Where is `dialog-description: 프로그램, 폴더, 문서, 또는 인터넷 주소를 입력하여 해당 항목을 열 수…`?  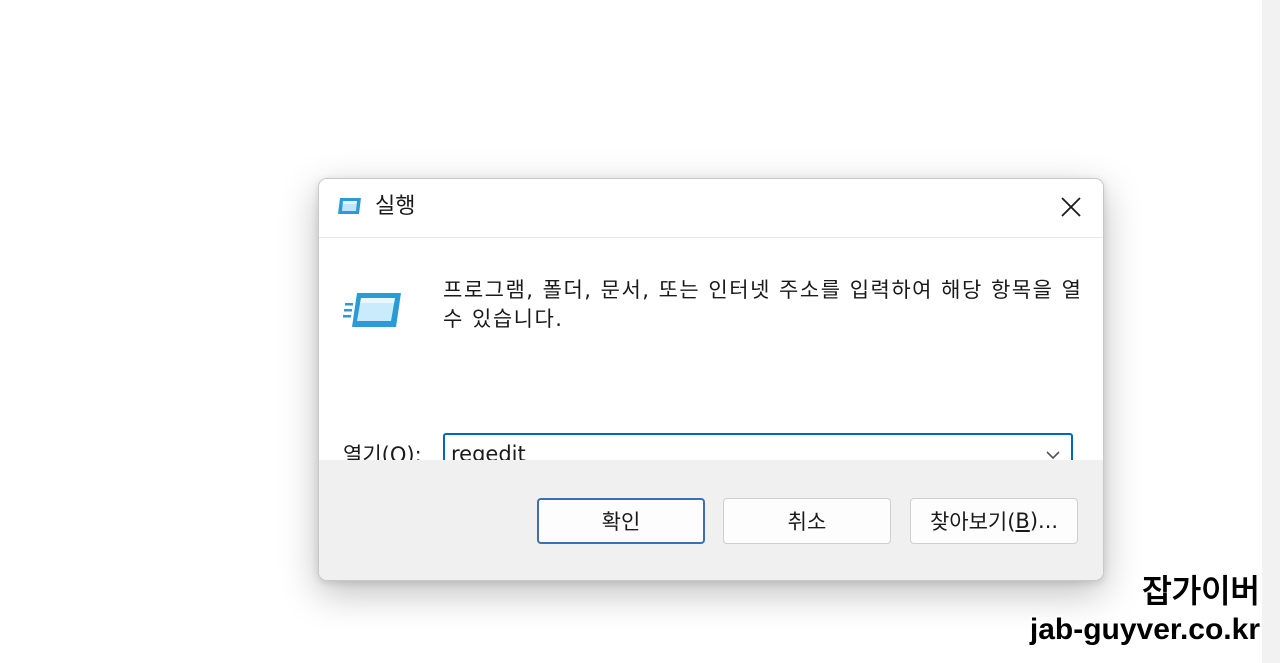
dialog-description: 프로그램, 폴더, 문서, 또는 인터넷 주소를 입력하여 해당 항목을 열 수… is located at coordinates (763, 304).